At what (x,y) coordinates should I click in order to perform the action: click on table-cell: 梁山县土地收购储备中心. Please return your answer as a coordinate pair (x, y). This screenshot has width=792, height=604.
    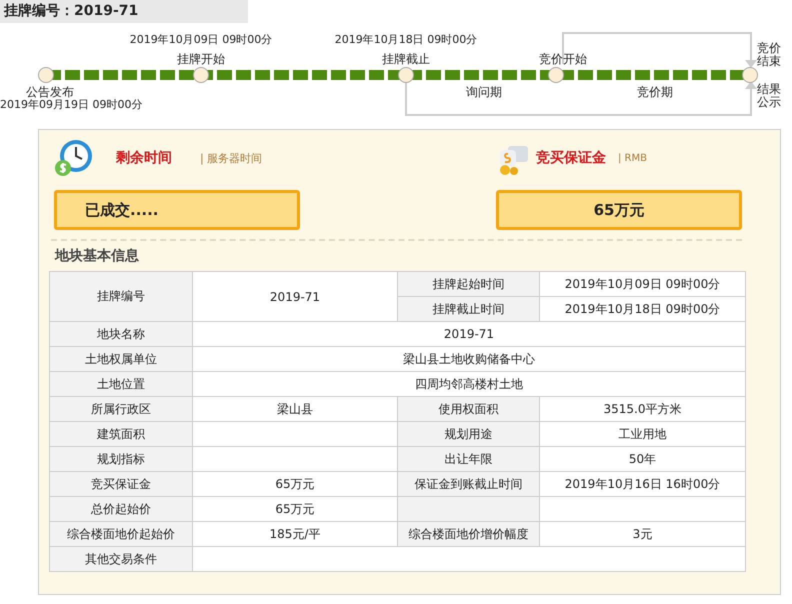
    Looking at the image, I should click on (469, 359).